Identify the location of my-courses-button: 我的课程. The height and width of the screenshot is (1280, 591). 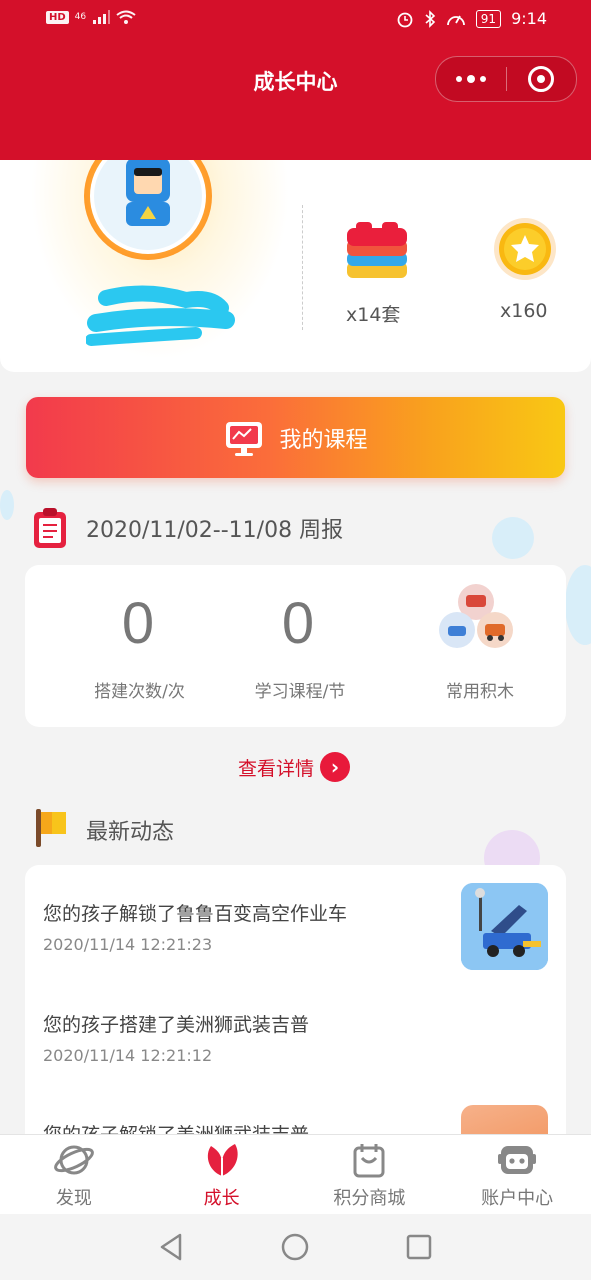
(295, 437).